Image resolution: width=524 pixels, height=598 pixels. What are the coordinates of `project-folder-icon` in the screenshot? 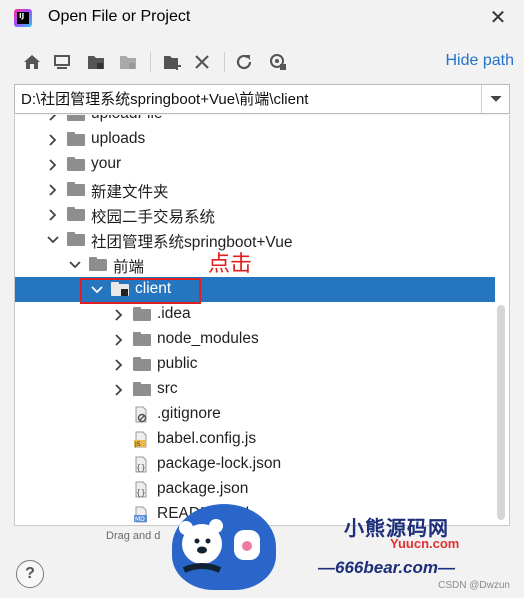 It's located at (96, 62).